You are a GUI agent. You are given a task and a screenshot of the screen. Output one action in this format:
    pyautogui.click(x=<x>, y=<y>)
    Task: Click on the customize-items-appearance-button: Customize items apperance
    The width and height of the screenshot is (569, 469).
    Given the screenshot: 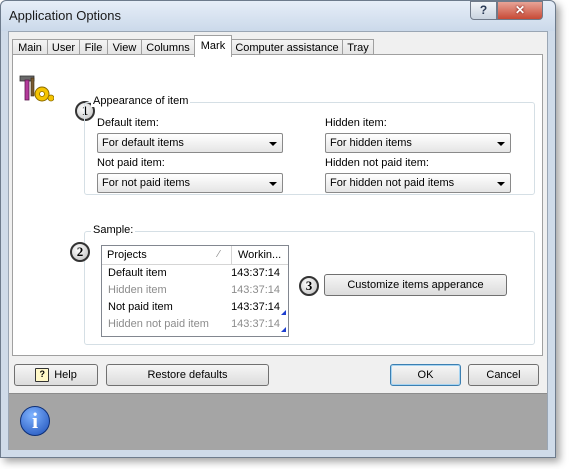 What is the action you would take?
    pyautogui.click(x=415, y=285)
    